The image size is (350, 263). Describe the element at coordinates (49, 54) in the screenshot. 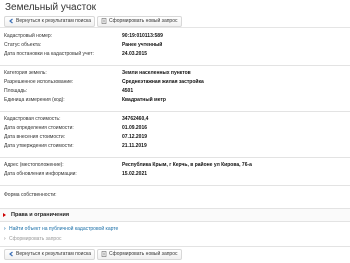

I see `field-label: Дата постановки на кадастровый учет:` at that location.